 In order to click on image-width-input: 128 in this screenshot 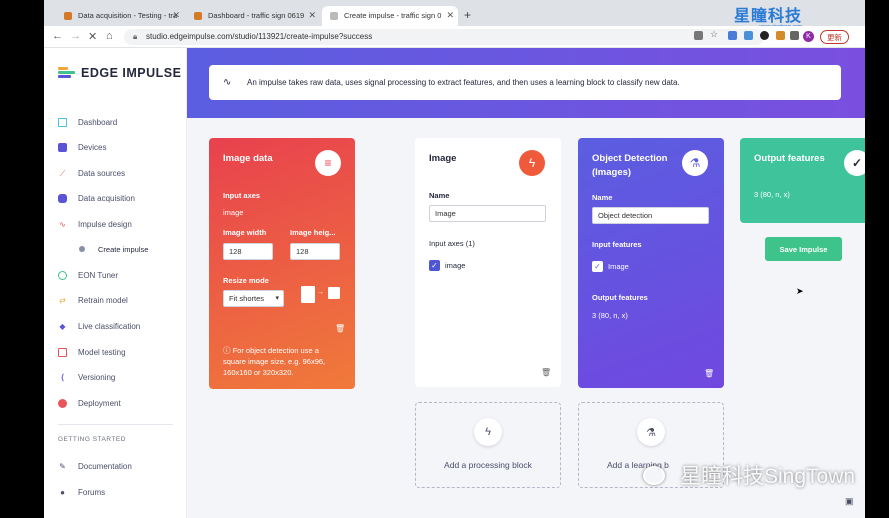, I will do `click(248, 251)`.